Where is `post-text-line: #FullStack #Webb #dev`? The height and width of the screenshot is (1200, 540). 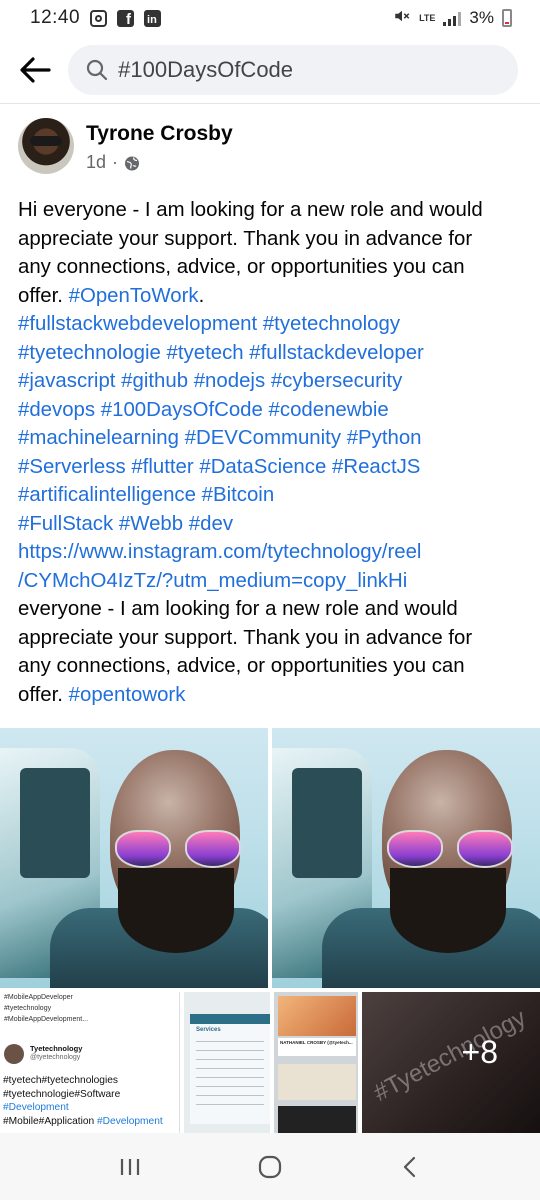
post-text-line: #FullStack #Webb #dev is located at coordinates (273, 524).